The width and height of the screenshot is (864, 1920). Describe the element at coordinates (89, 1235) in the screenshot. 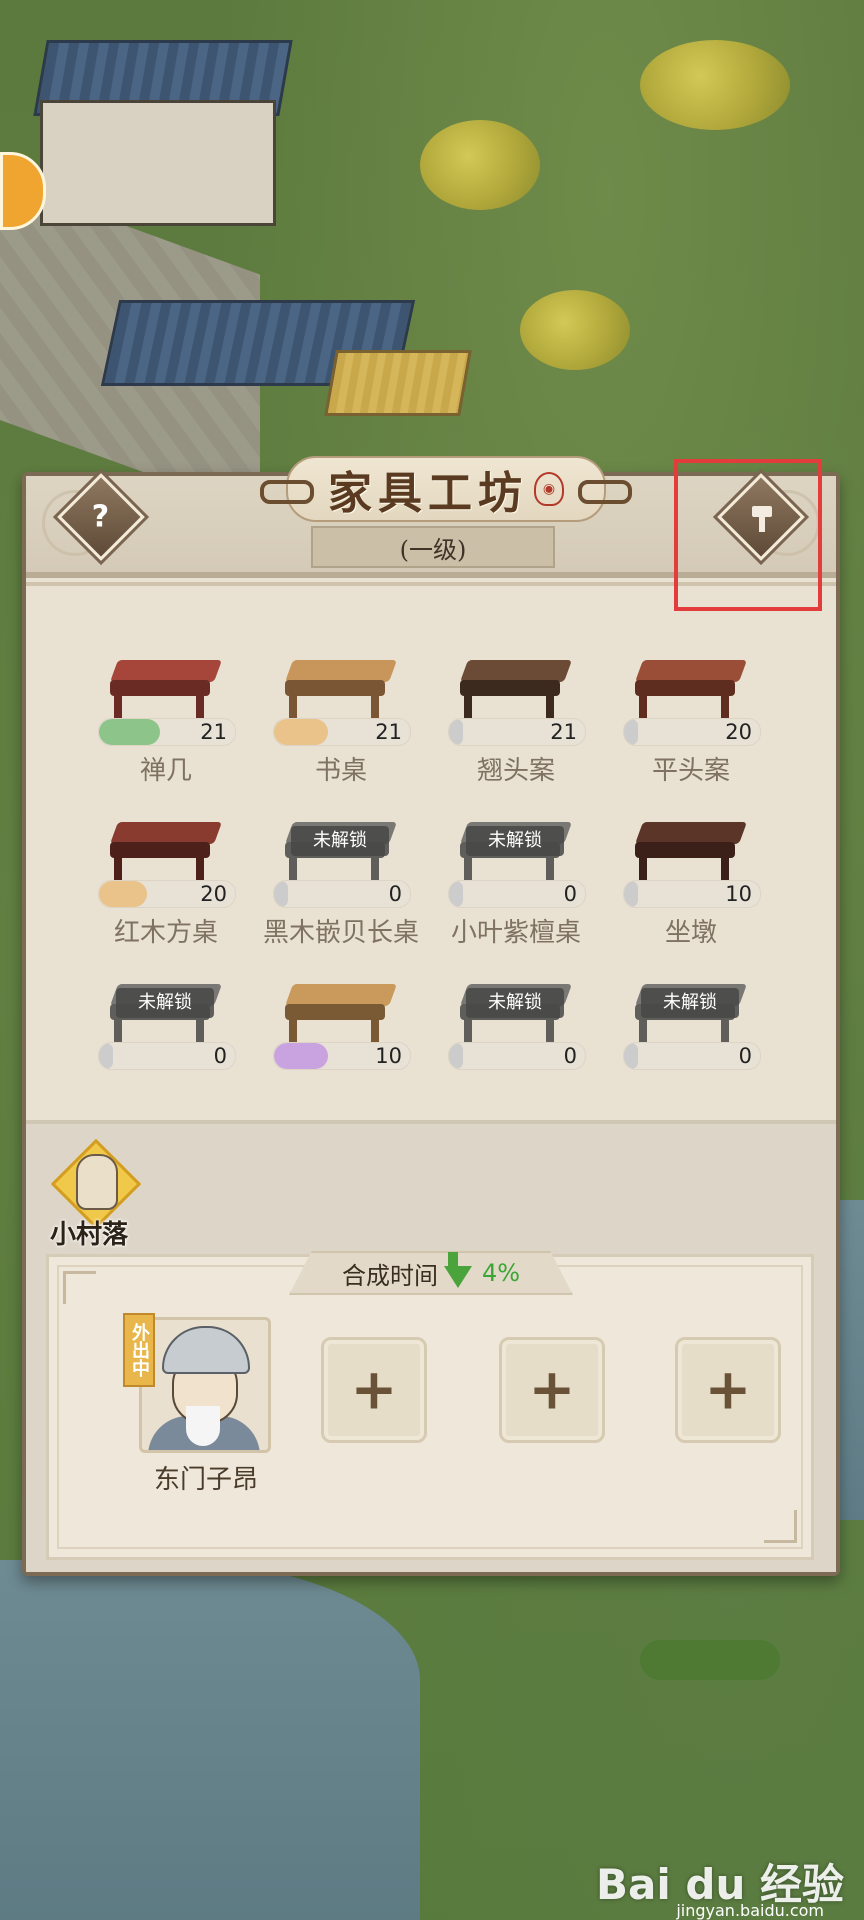

I see `village-label: 小村落` at that location.